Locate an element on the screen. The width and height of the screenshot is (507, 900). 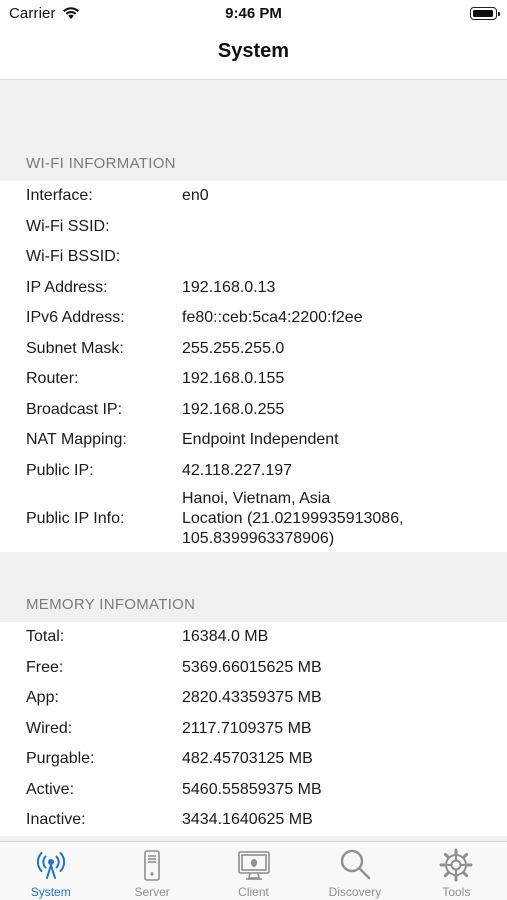
memory-free-row: Free: 5369.66015625 MB is located at coordinates (253, 668).